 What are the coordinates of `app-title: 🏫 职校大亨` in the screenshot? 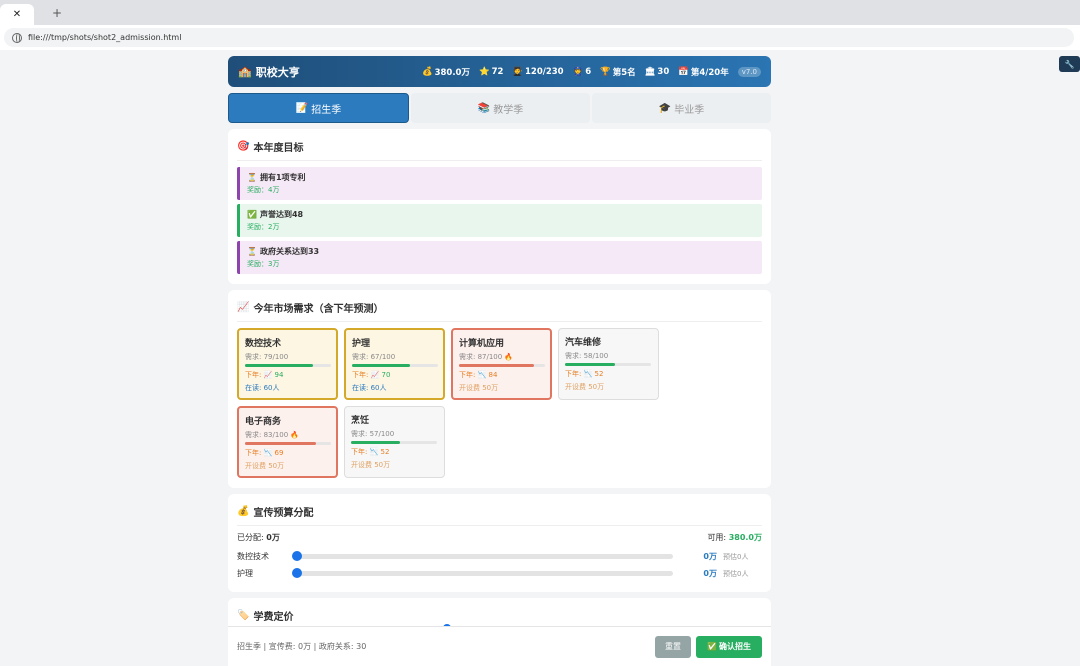 It's located at (269, 72).